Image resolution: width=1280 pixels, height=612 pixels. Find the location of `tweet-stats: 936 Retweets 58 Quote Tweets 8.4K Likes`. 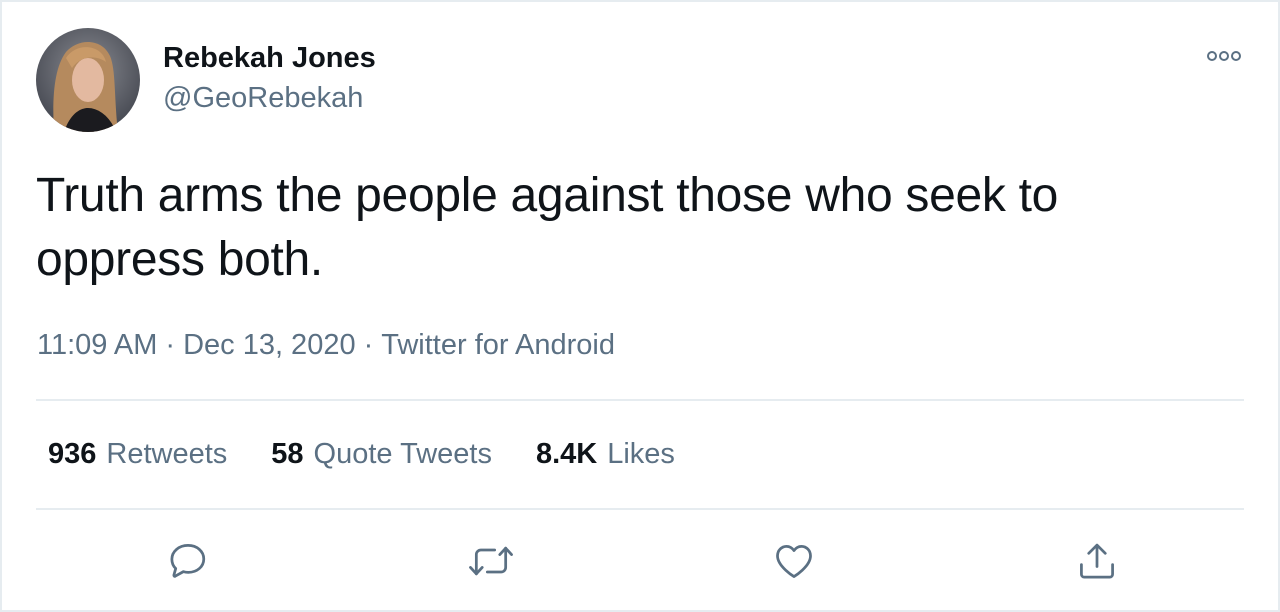

tweet-stats: 936 Retweets 58 Quote Tweets 8.4K Likes is located at coordinates (383, 454).